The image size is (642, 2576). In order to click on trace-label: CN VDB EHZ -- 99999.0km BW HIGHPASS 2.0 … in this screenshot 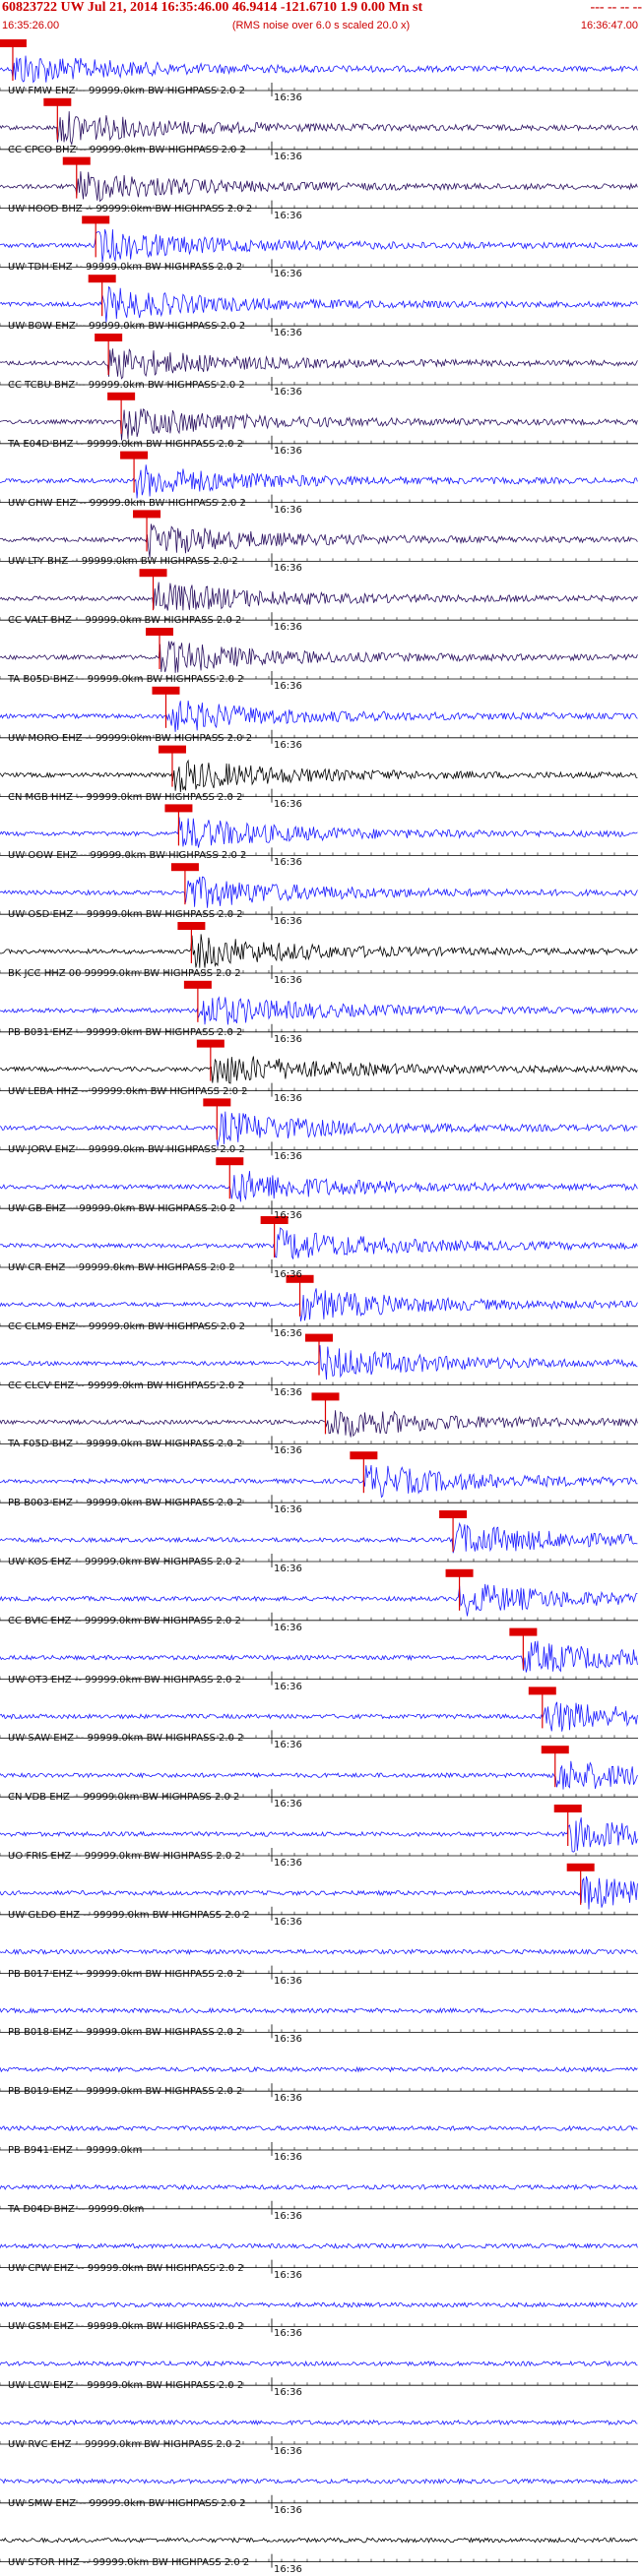, I will do `click(124, 1798)`.